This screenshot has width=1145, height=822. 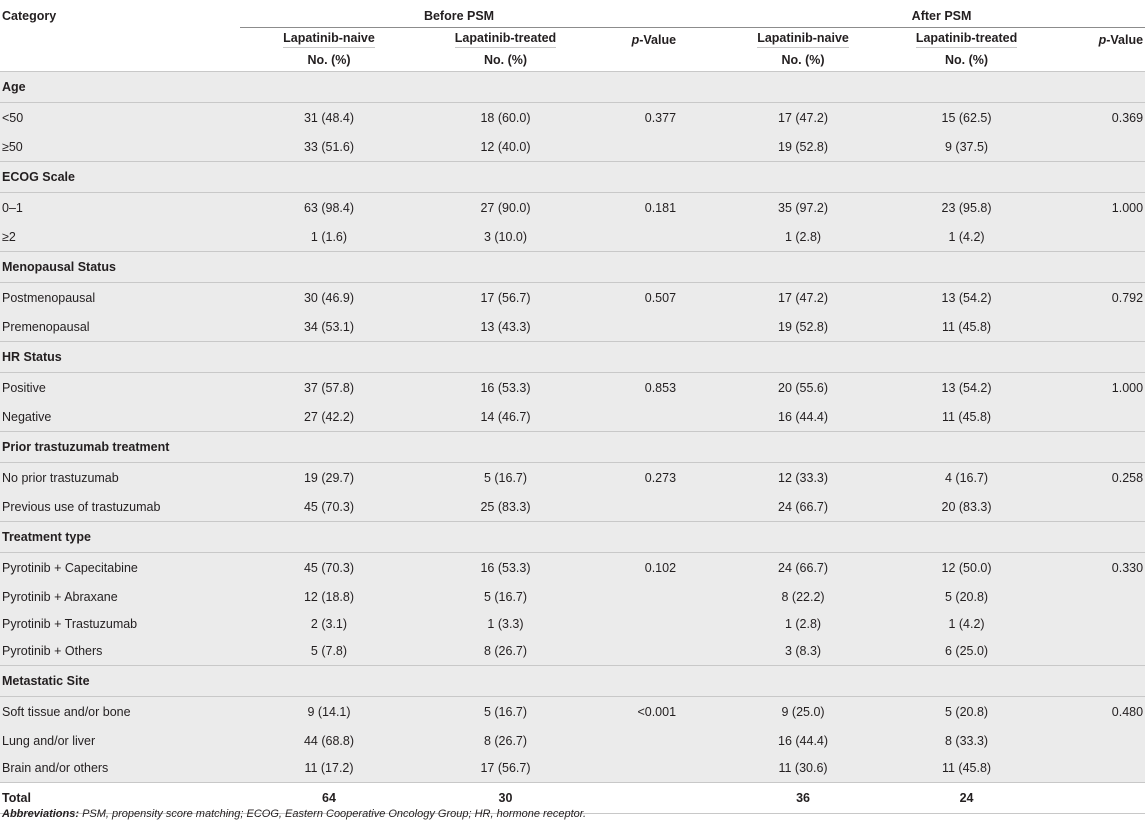 I want to click on after-treated-cell: 5 (20.8), so click(x=967, y=597).